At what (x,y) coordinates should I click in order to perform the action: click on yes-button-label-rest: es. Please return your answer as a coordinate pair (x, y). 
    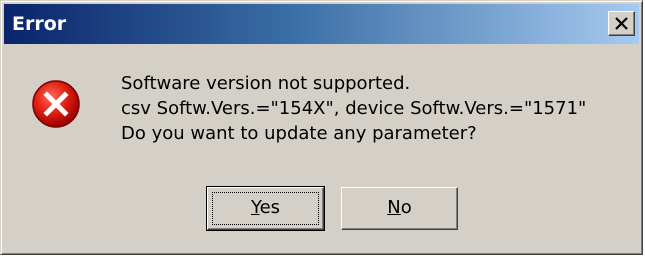
    Looking at the image, I should click on (270, 207).